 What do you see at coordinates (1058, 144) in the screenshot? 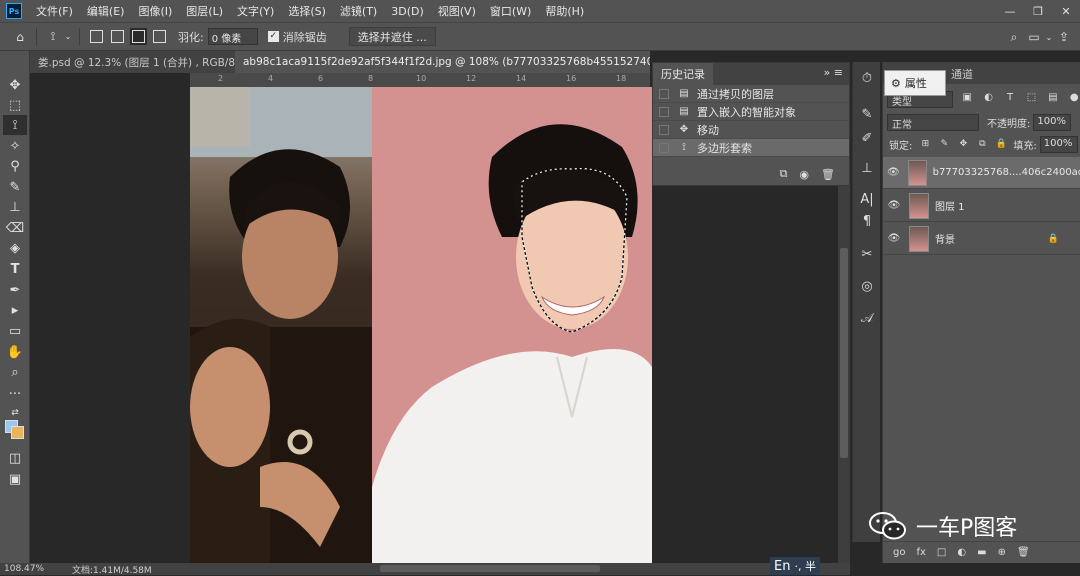
I see `fill-input: 100%` at bounding box center [1058, 144].